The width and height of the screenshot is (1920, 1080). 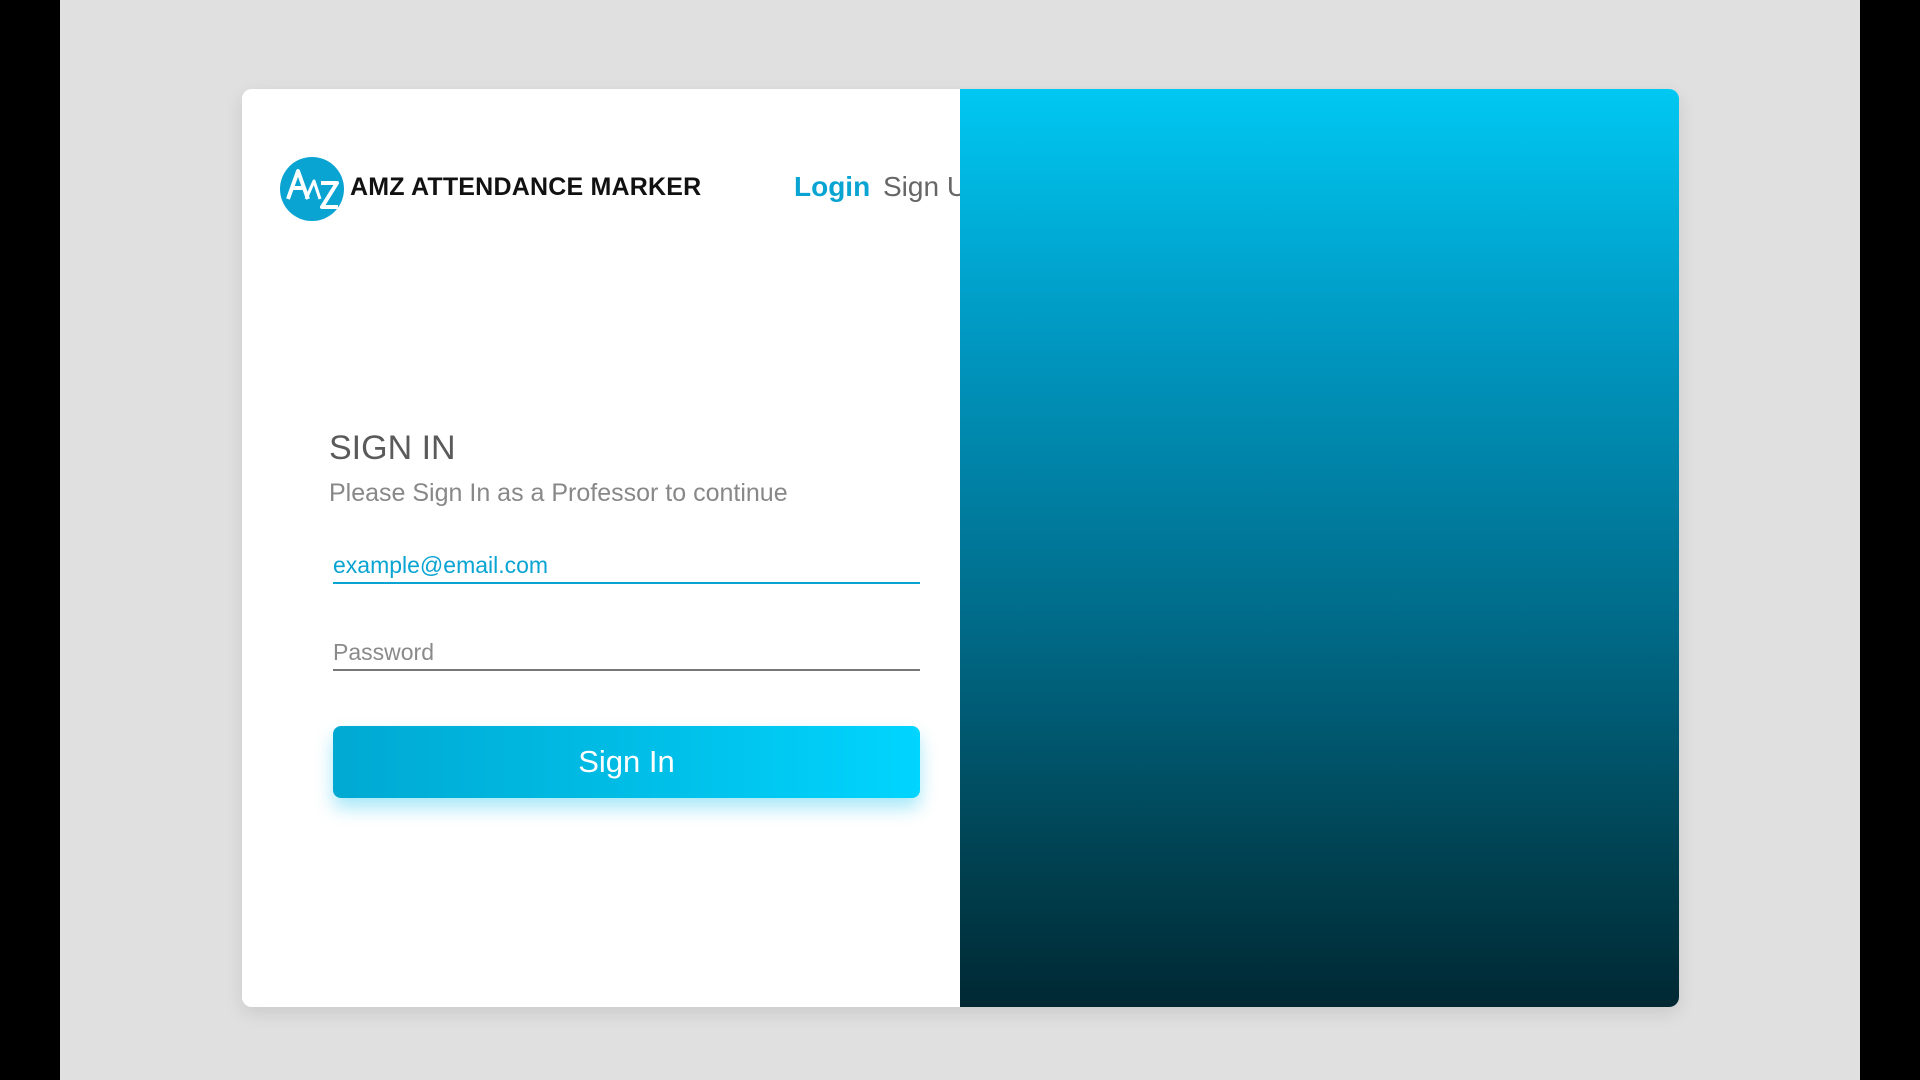 What do you see at coordinates (392, 448) in the screenshot?
I see `form-title: SIGN IN` at bounding box center [392, 448].